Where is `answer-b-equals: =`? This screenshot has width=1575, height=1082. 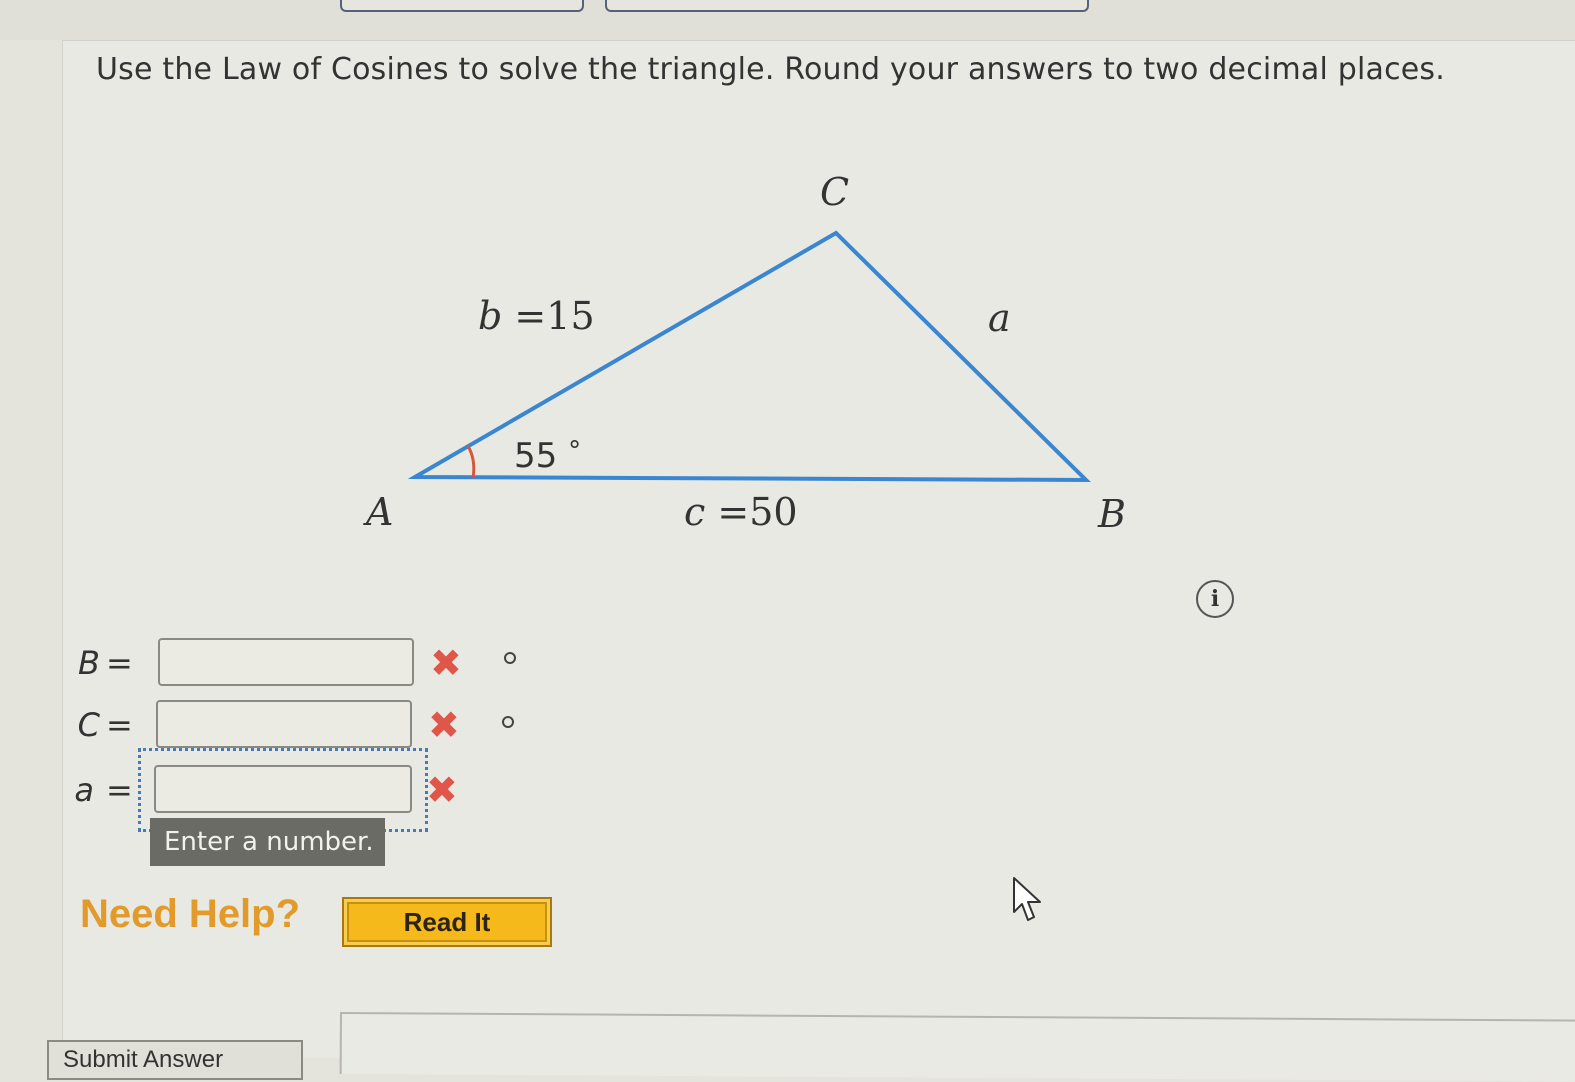
answer-b-equals: = is located at coordinates (119, 663).